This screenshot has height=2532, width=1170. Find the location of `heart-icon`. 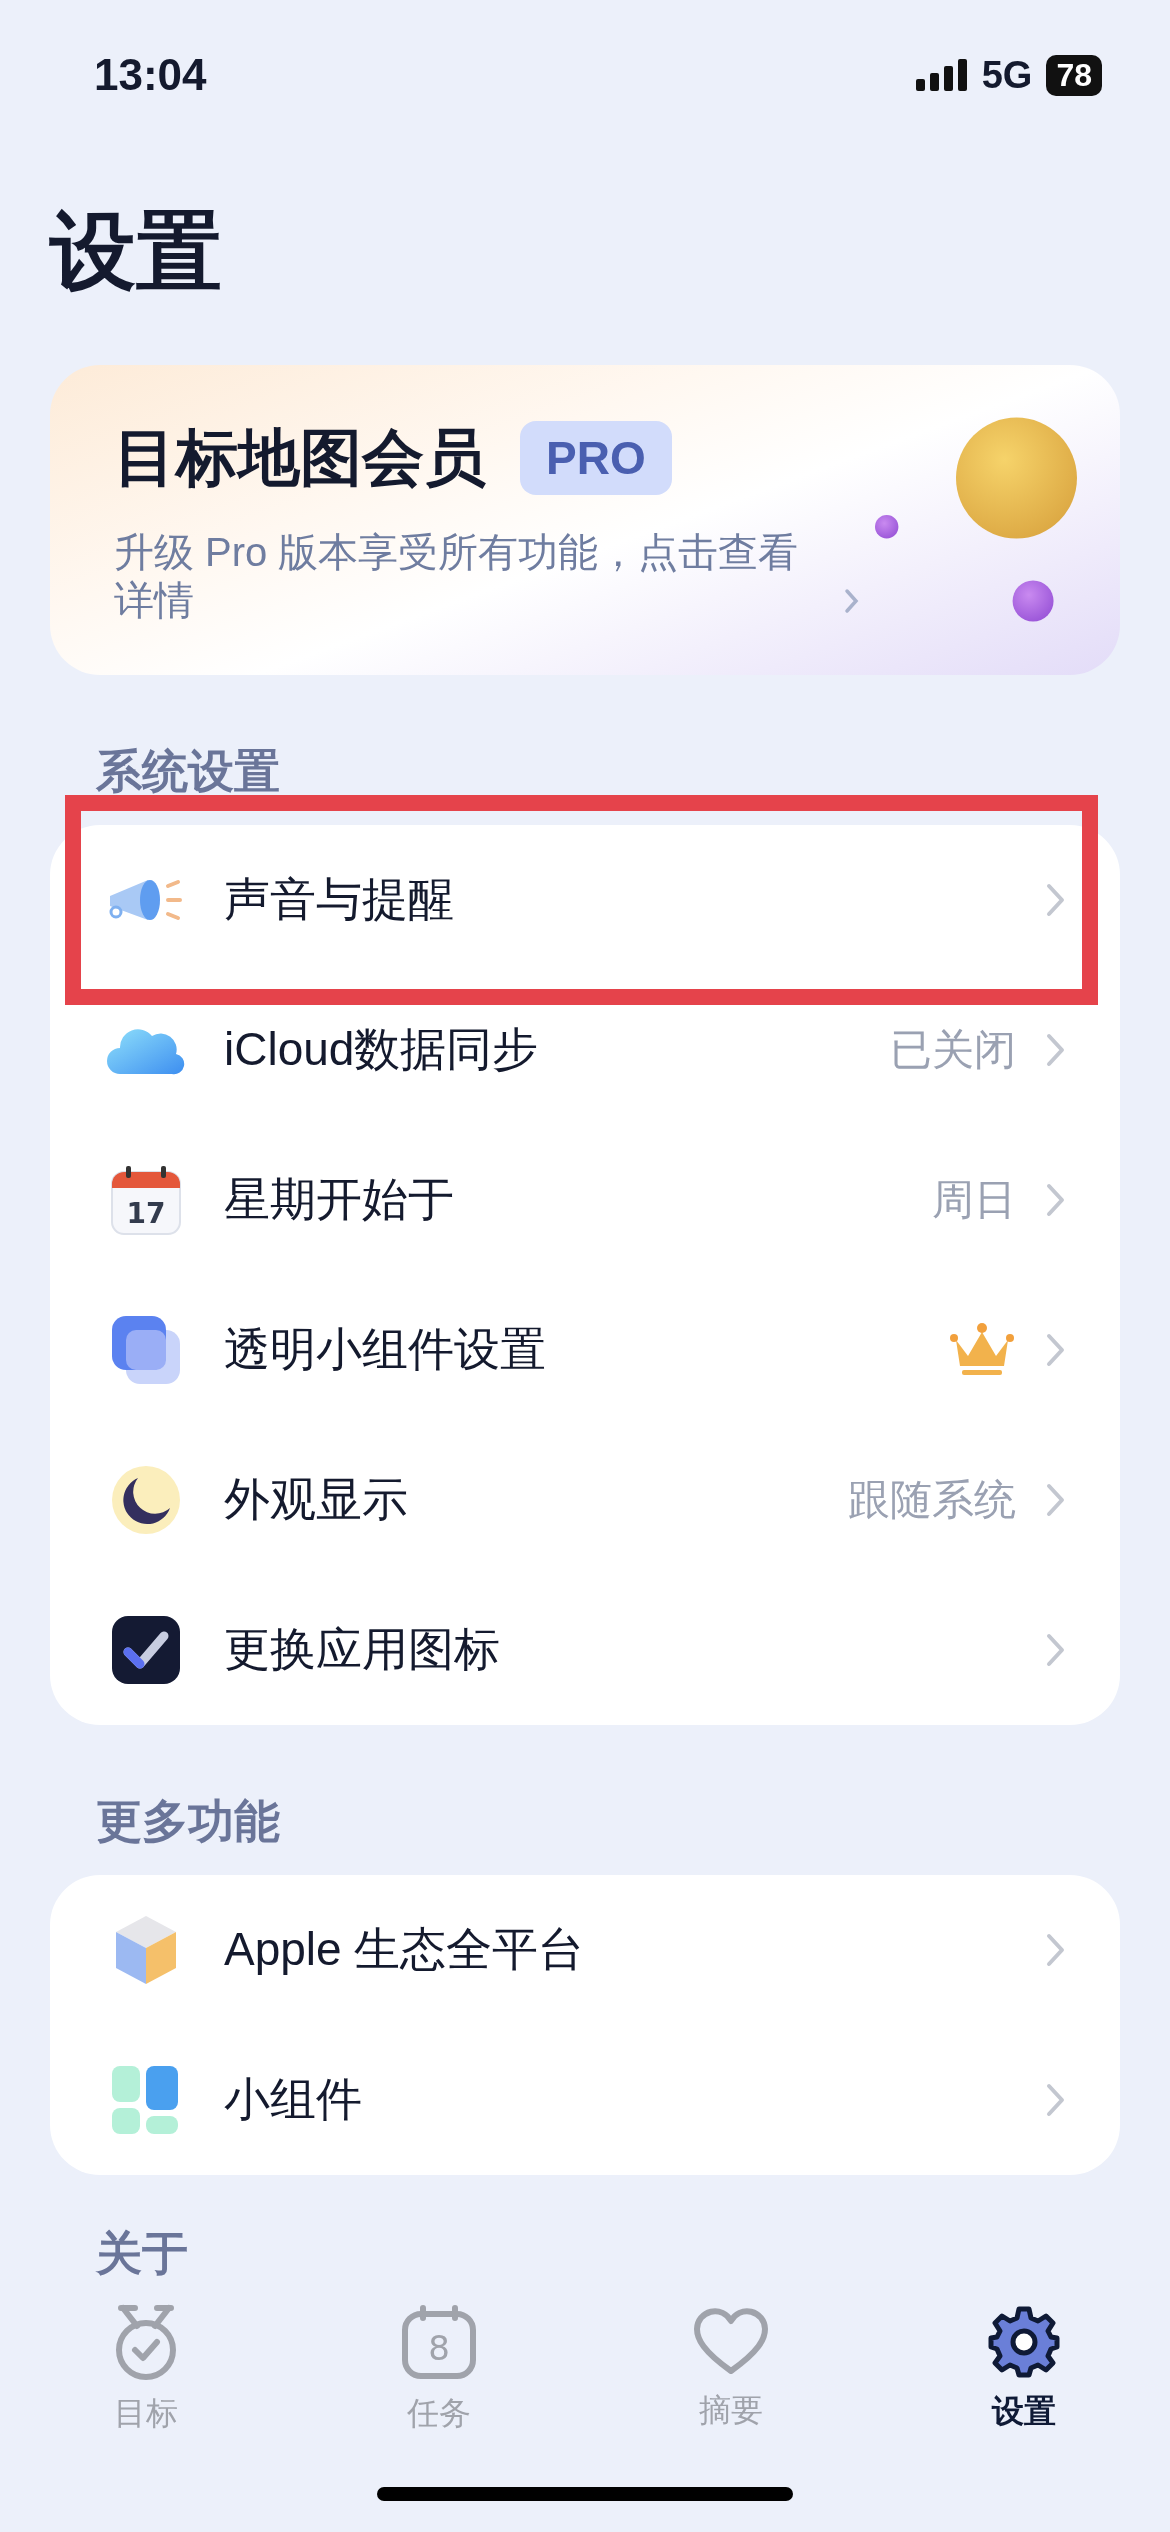

heart-icon is located at coordinates (731, 2342).